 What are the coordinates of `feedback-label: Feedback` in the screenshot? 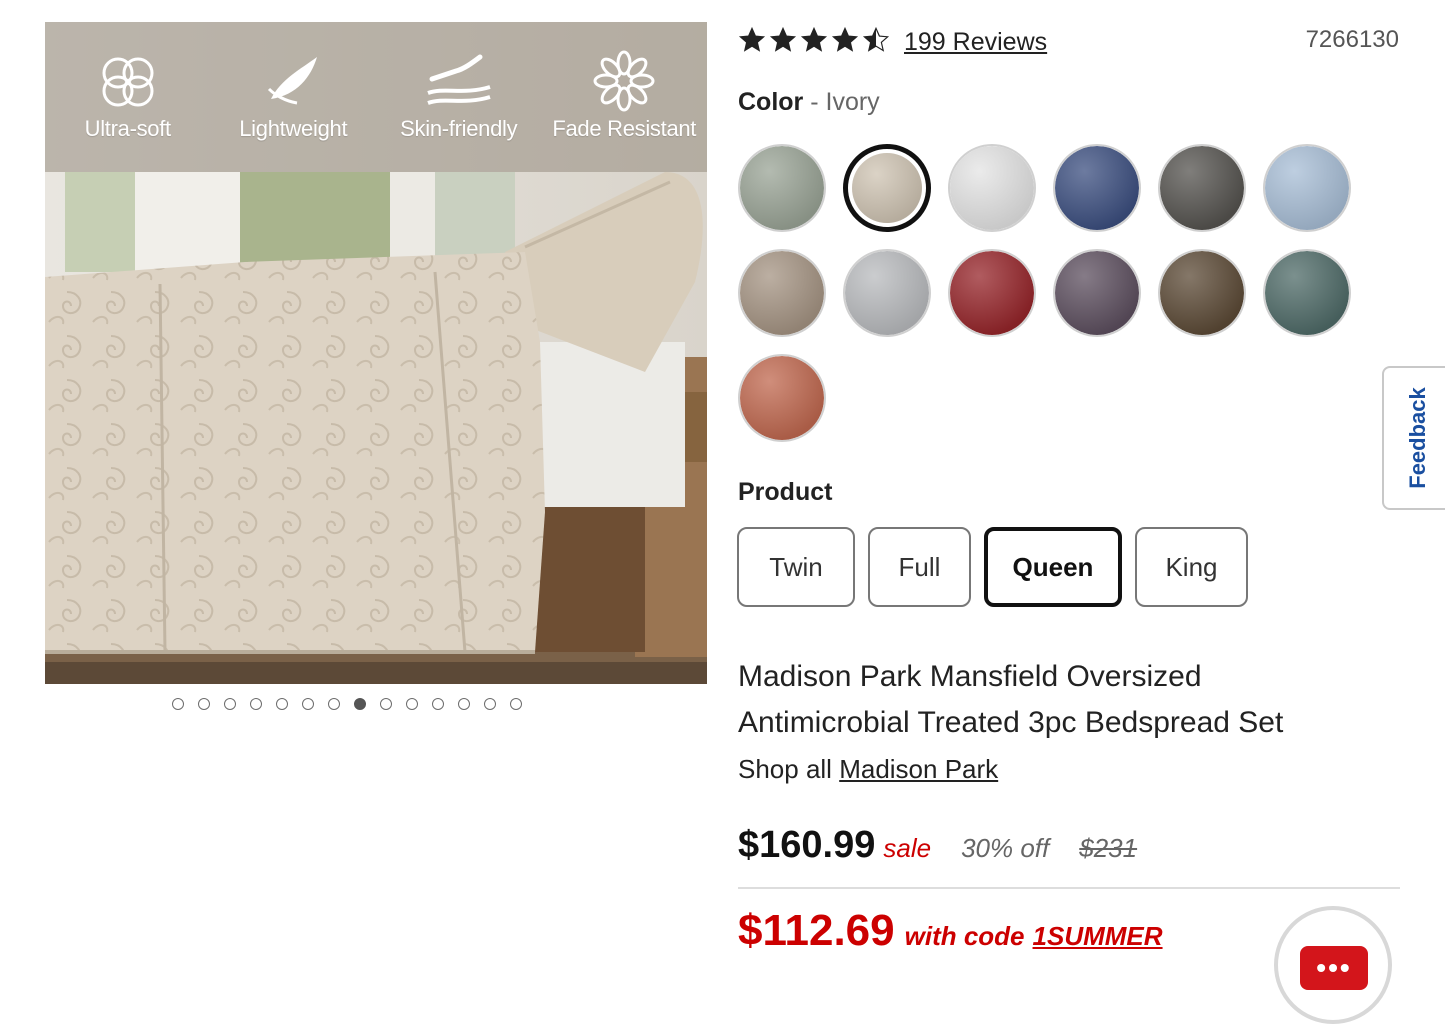 It's located at (1417, 438).